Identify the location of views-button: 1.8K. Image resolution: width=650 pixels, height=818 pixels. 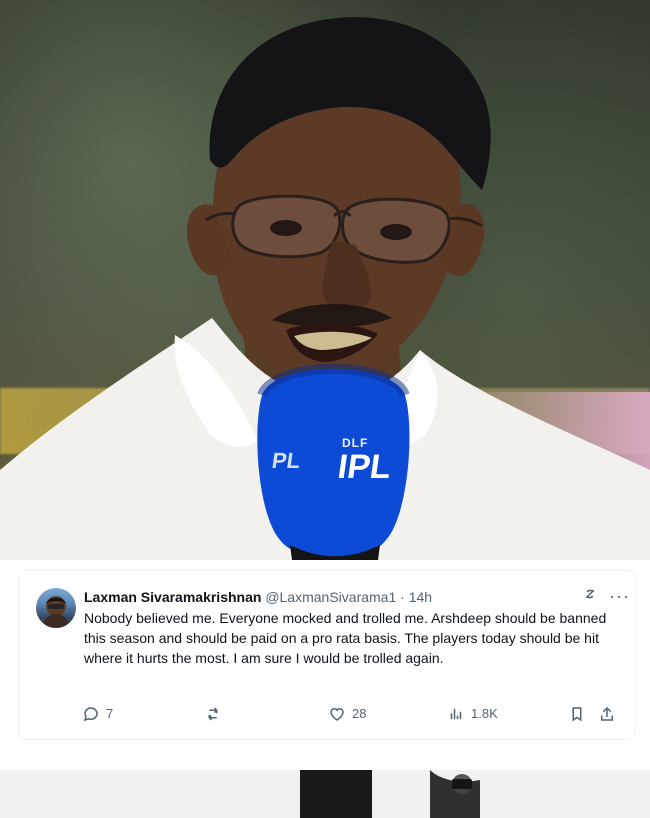
(472, 714).